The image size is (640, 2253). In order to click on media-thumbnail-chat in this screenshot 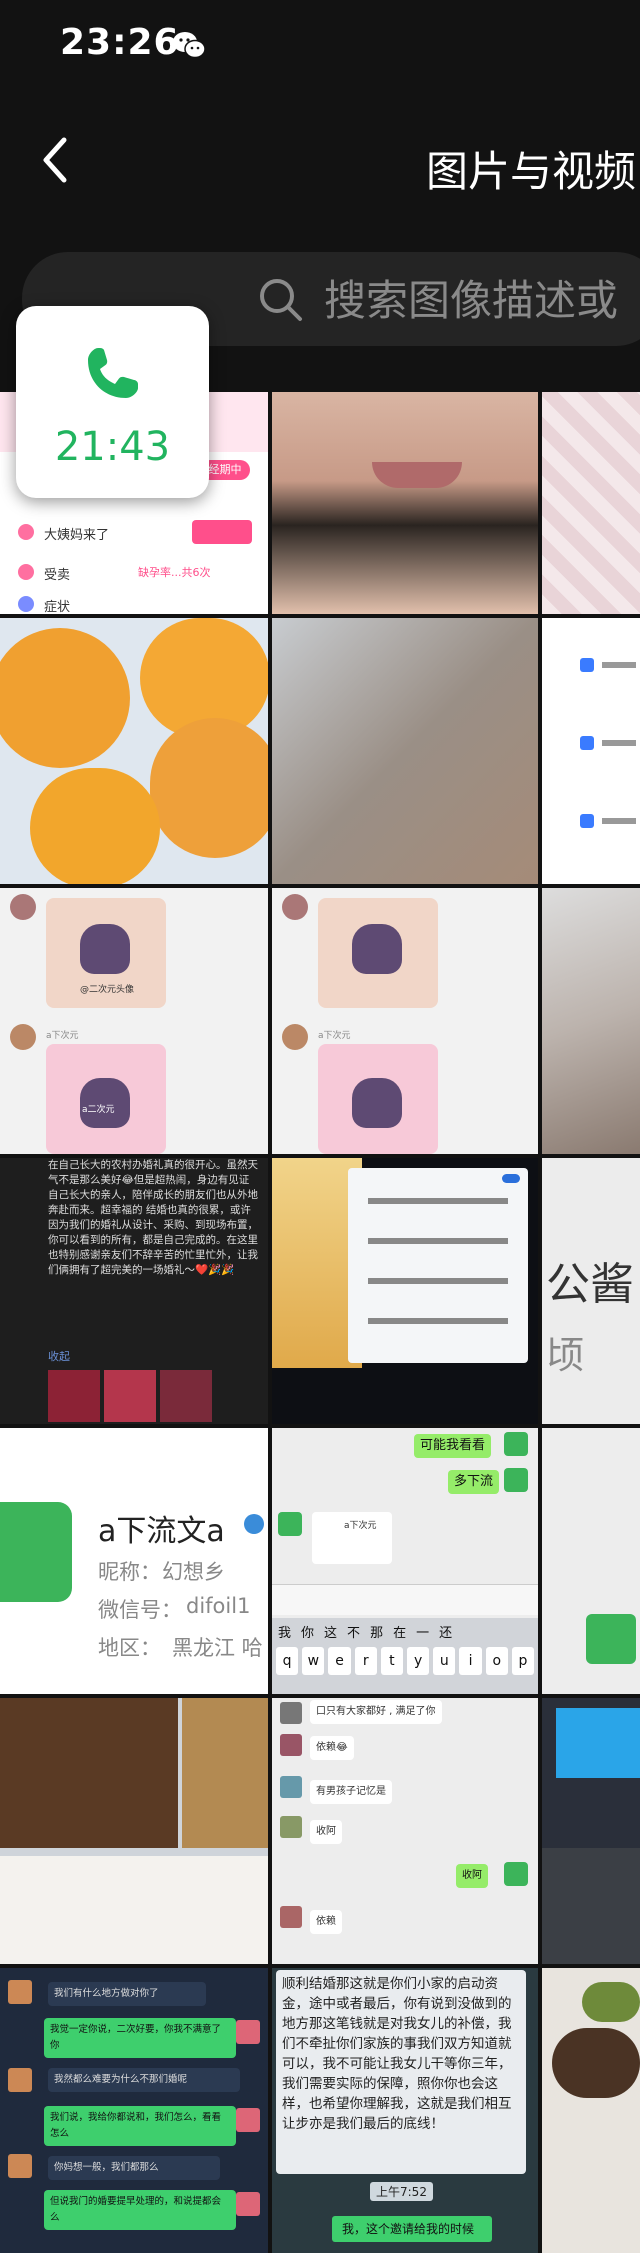, I will do `click(591, 1561)`.